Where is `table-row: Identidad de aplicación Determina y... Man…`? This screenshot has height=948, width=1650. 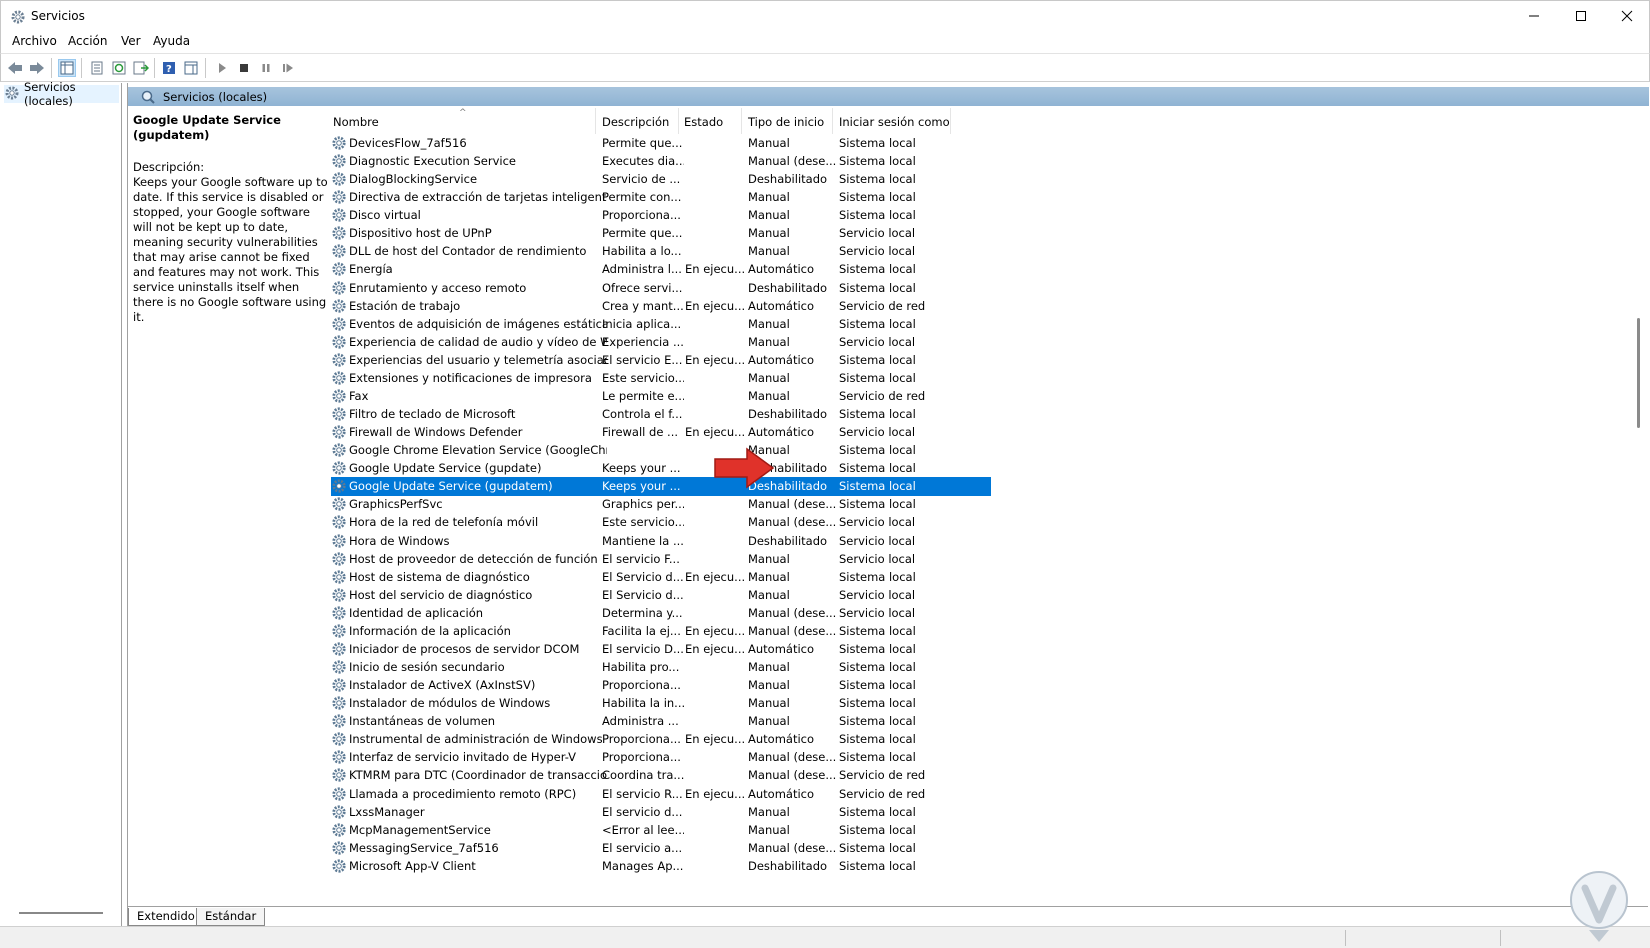 table-row: Identidad de aplicación Determina y... Man… is located at coordinates (661, 613).